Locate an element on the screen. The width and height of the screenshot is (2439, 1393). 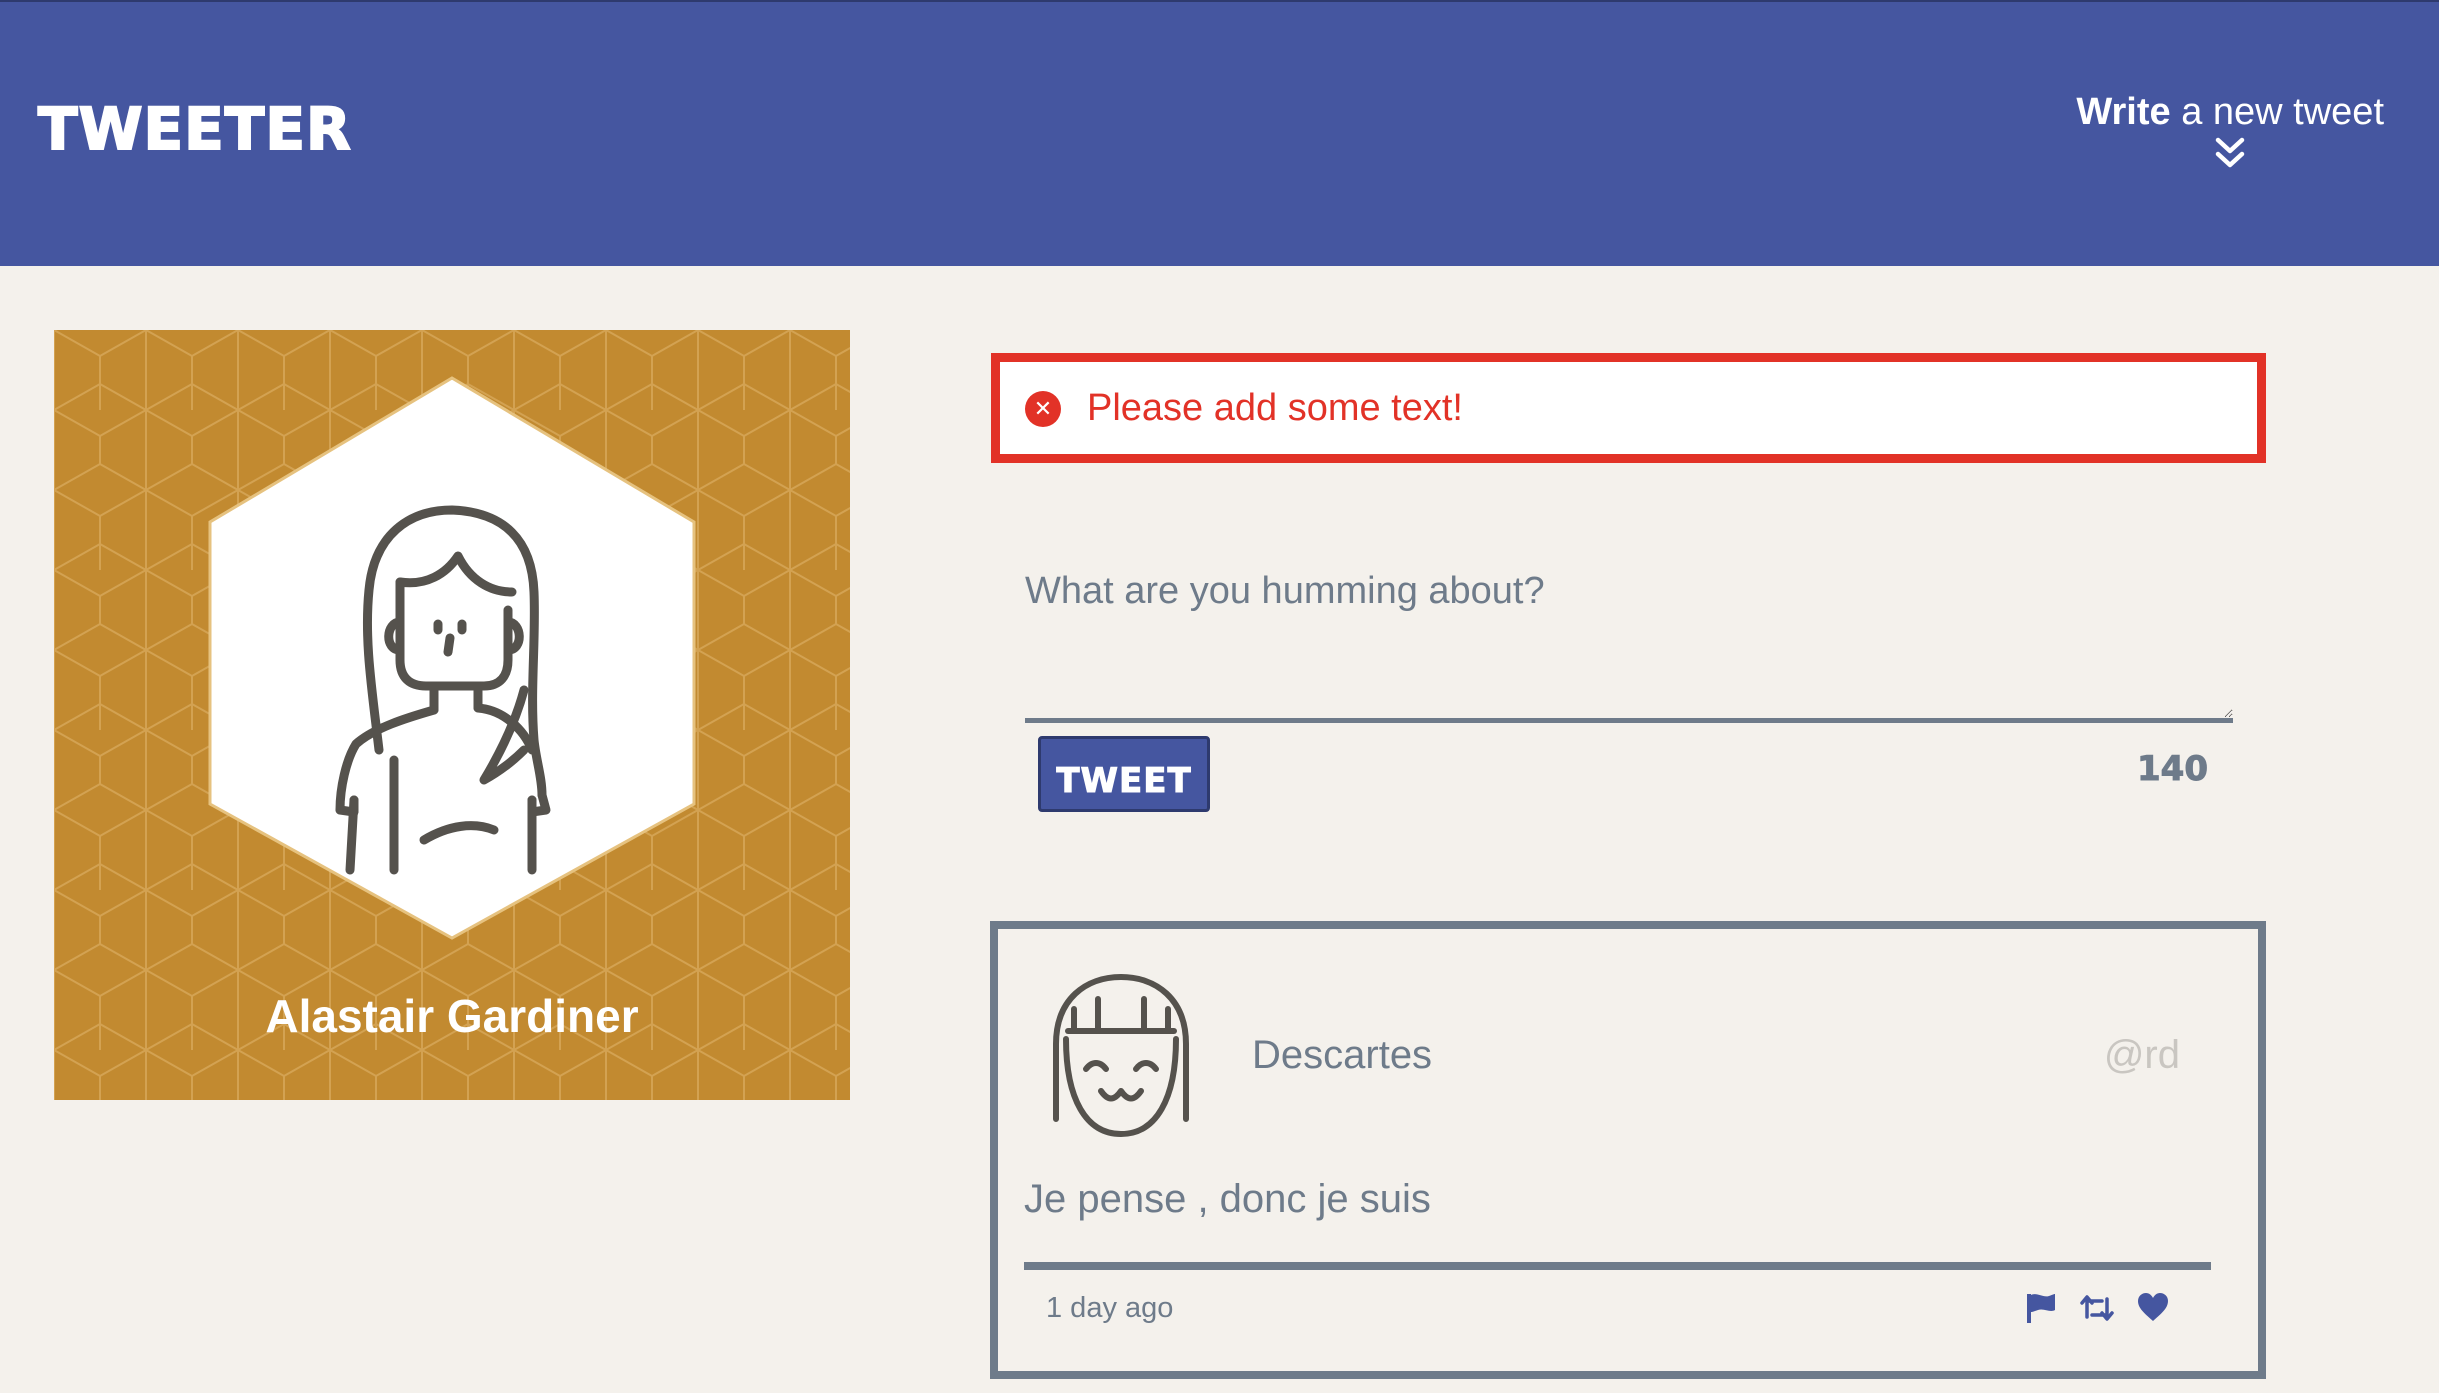
tweet-content: Je pense , donc je suis is located at coordinates (1227, 1199).